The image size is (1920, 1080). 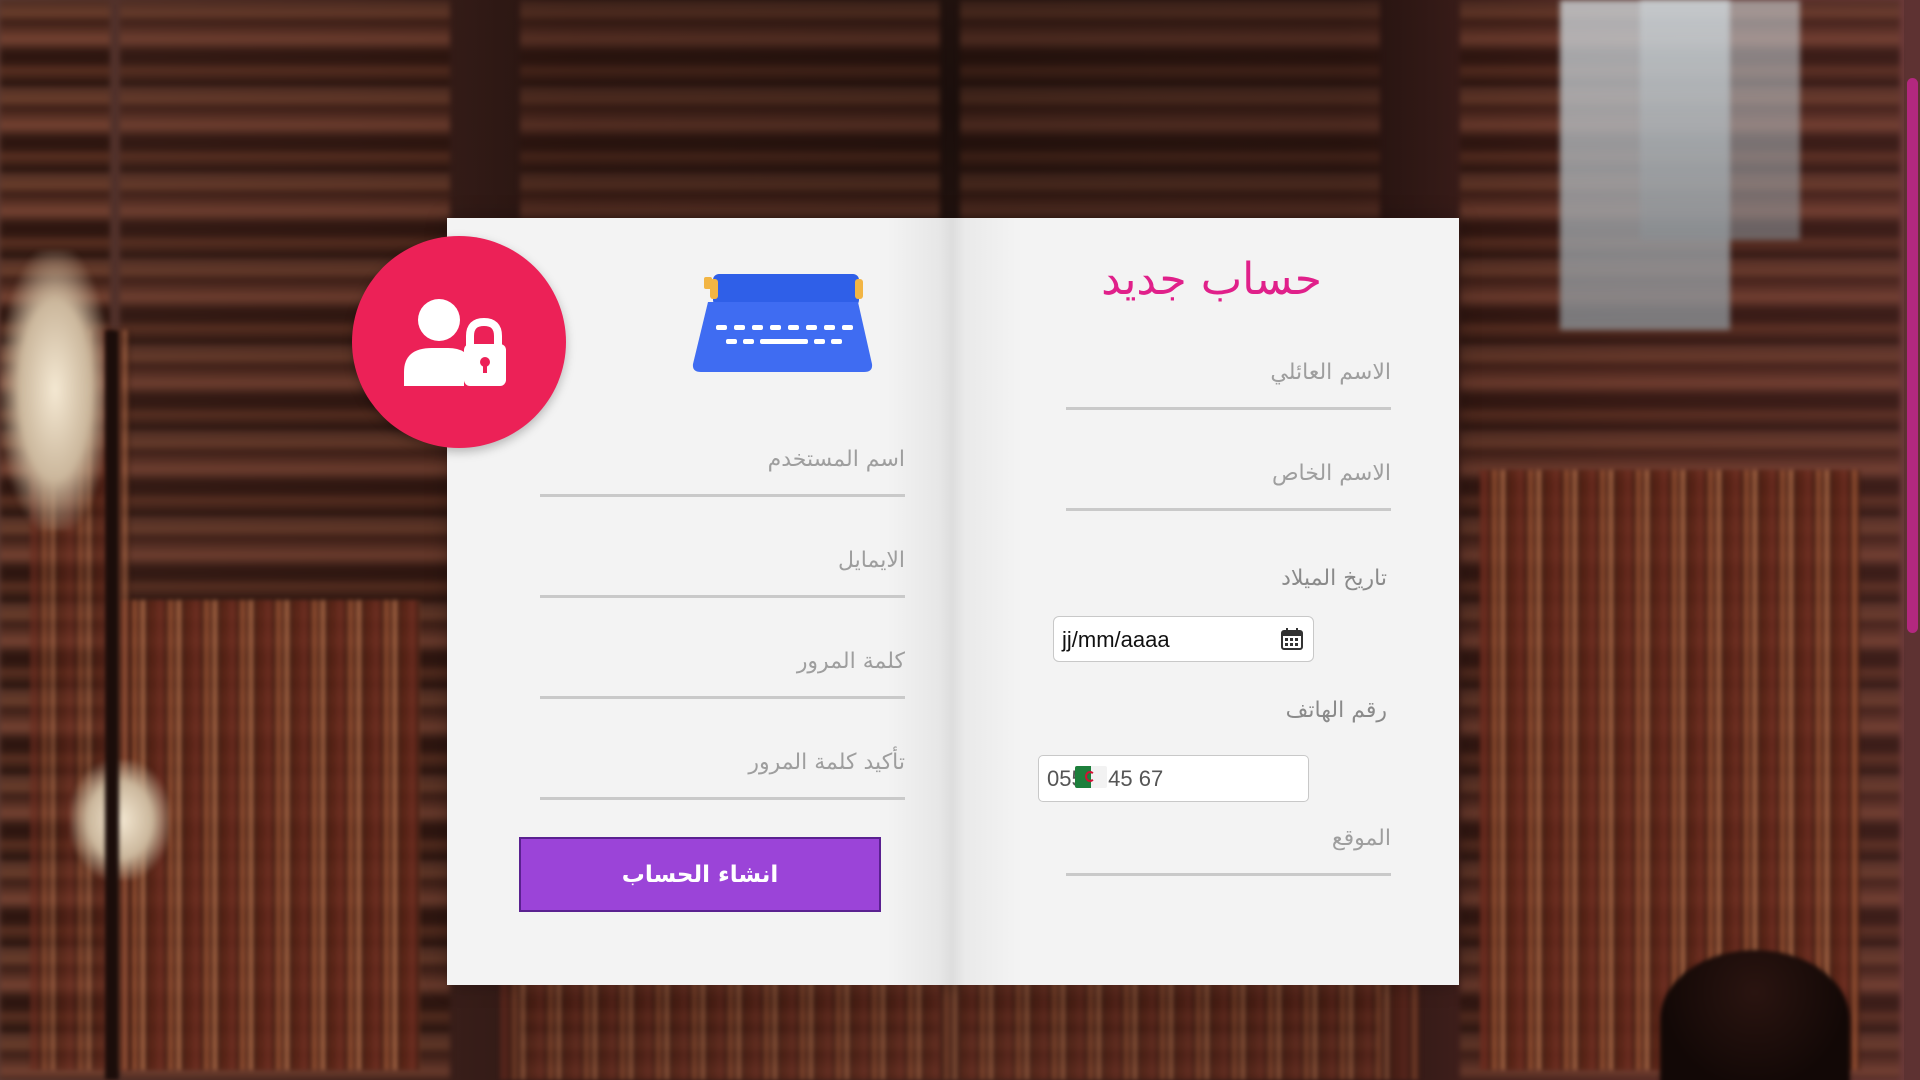 What do you see at coordinates (1331, 473) in the screenshot?
I see `first-name-placeholder: الاسم الخاص` at bounding box center [1331, 473].